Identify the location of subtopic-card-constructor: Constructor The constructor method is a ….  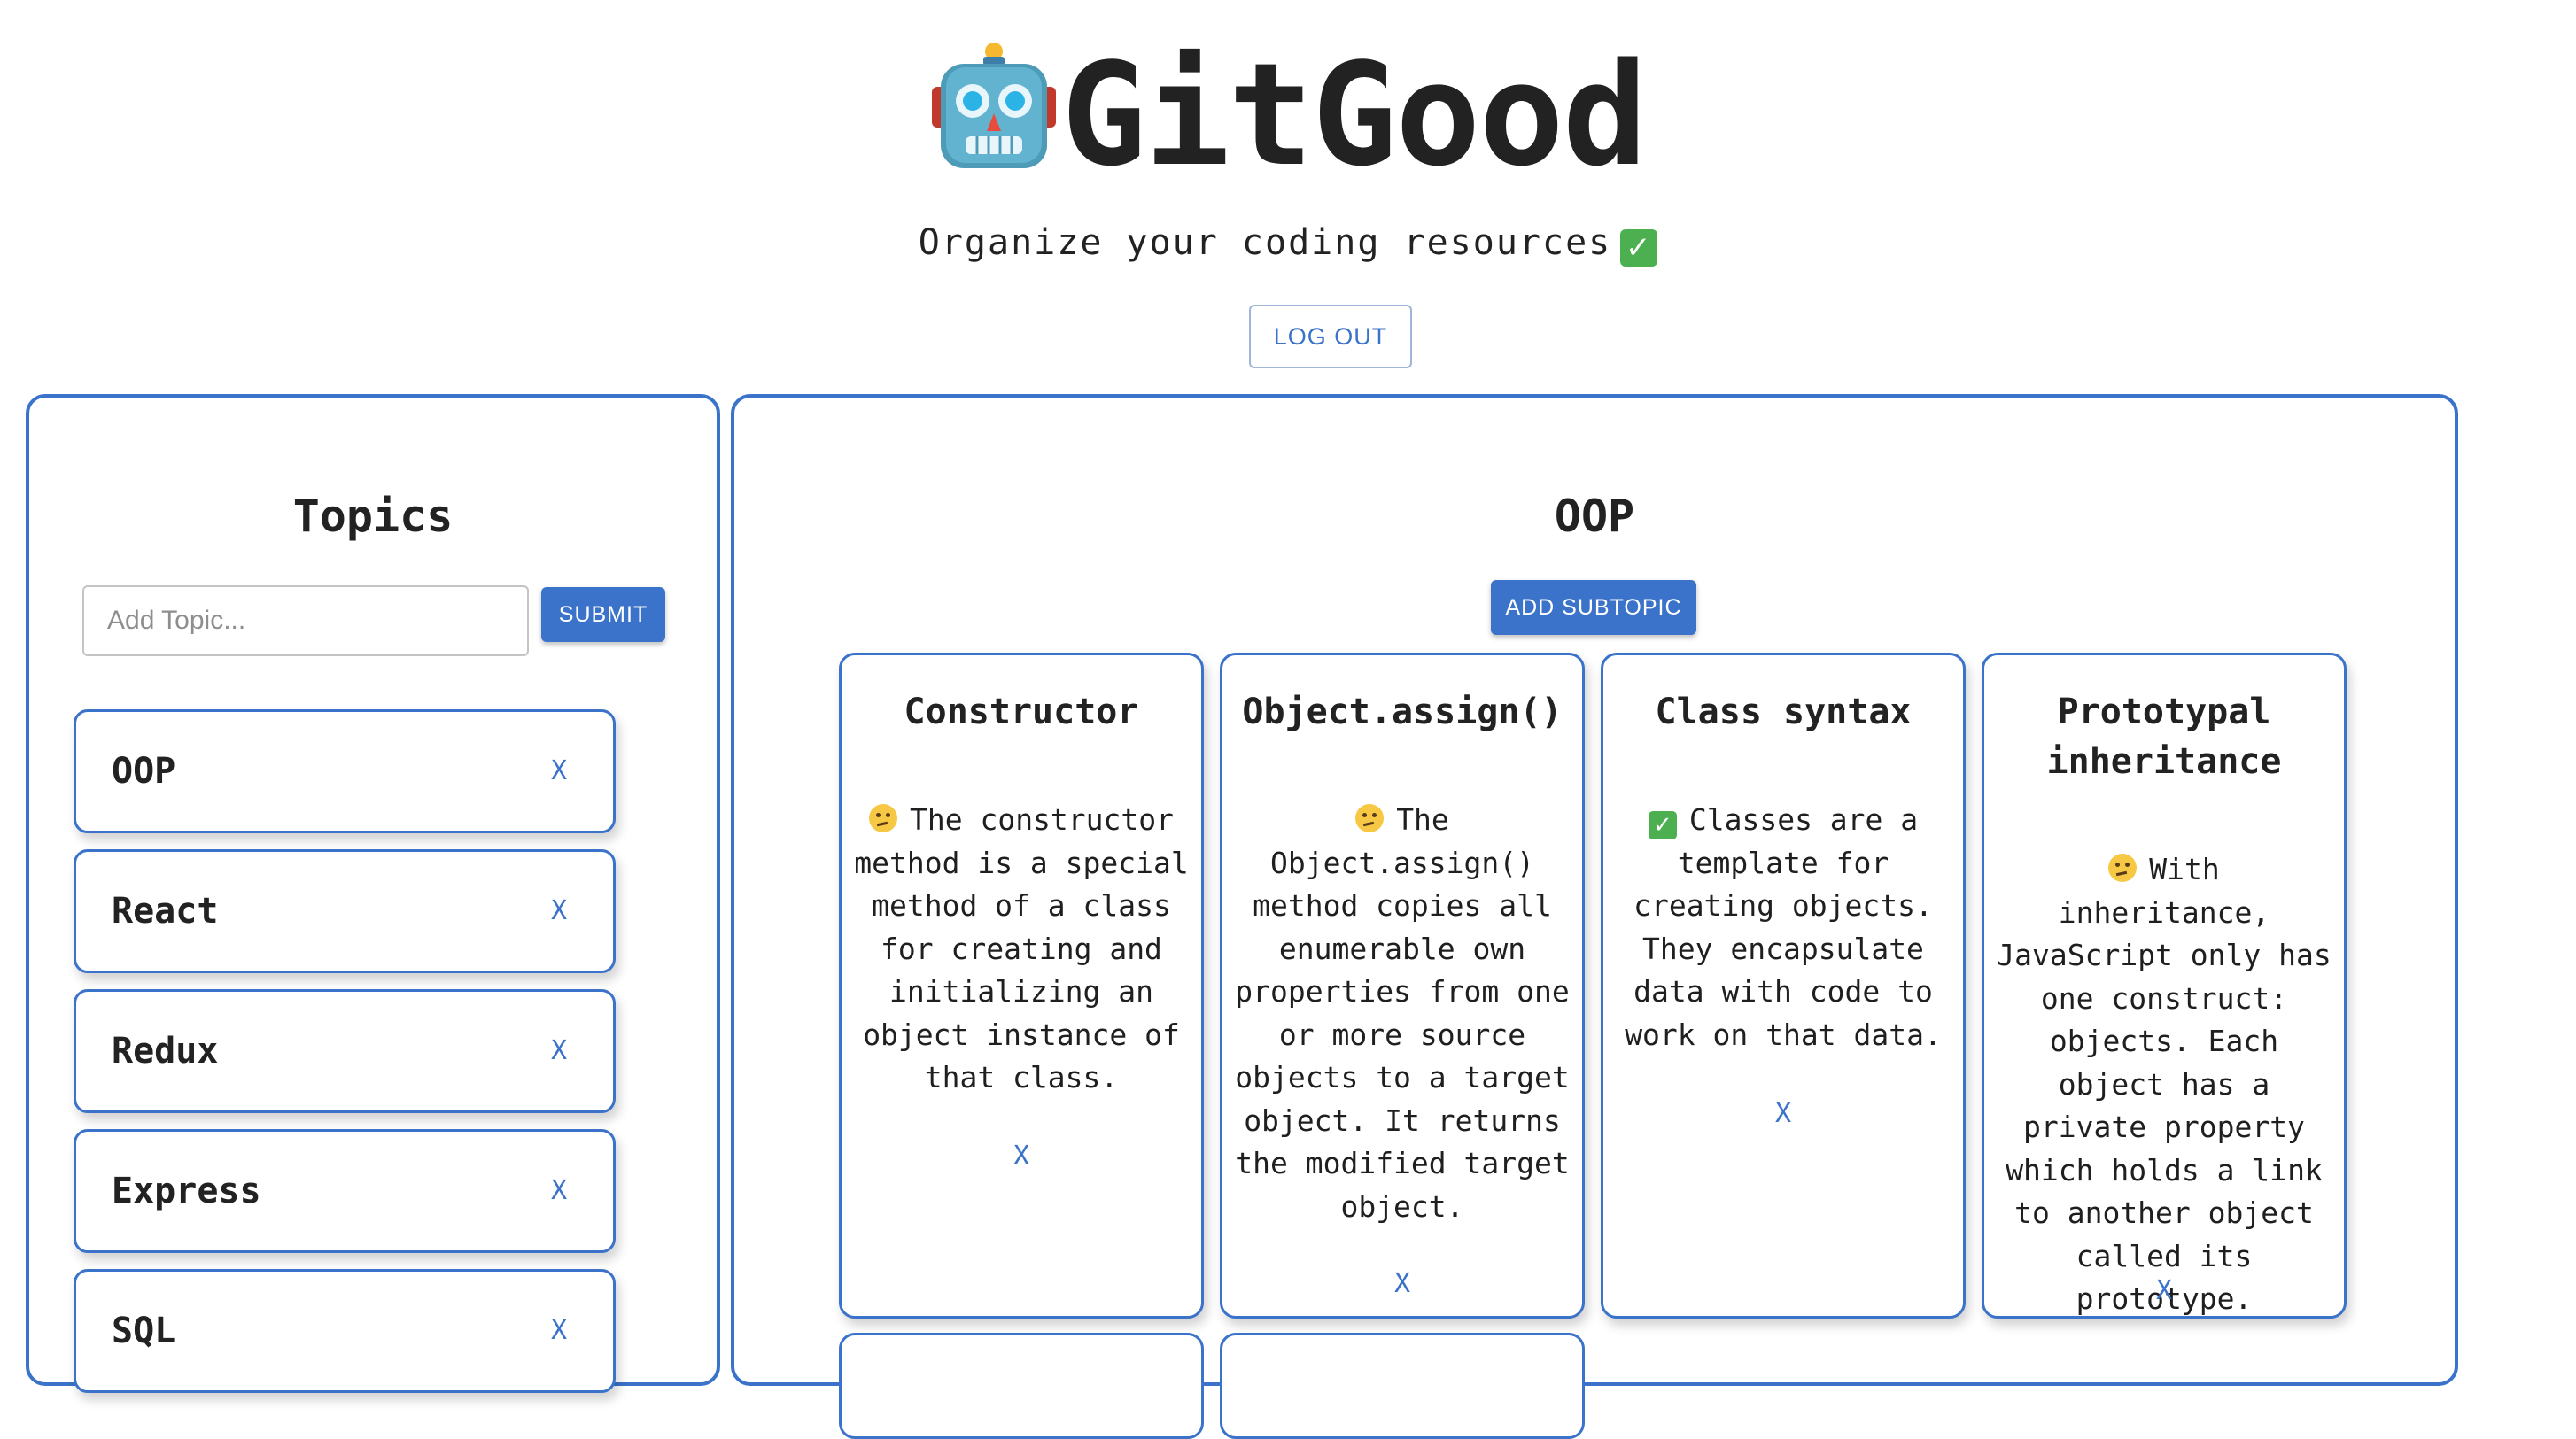
(1021, 986).